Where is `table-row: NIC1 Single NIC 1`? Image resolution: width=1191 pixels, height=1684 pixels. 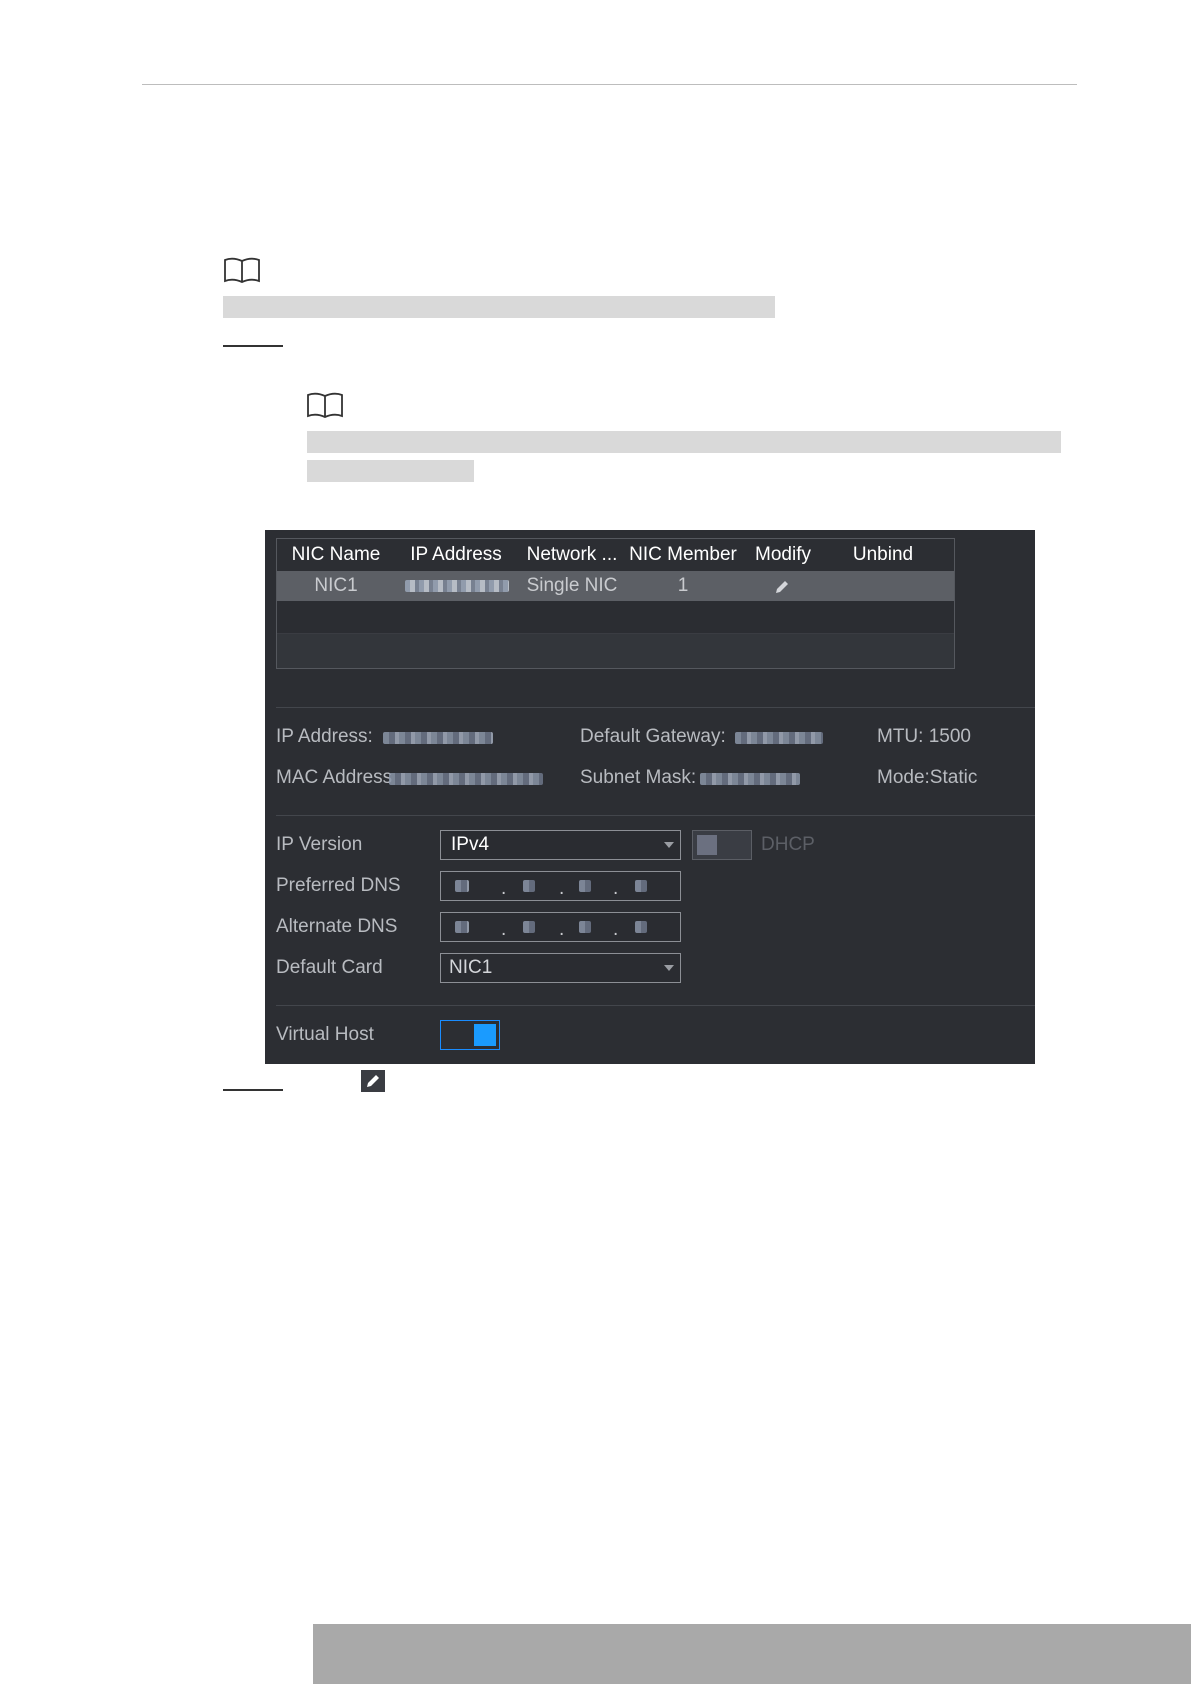 table-row: NIC1 Single NIC 1 is located at coordinates (615, 586).